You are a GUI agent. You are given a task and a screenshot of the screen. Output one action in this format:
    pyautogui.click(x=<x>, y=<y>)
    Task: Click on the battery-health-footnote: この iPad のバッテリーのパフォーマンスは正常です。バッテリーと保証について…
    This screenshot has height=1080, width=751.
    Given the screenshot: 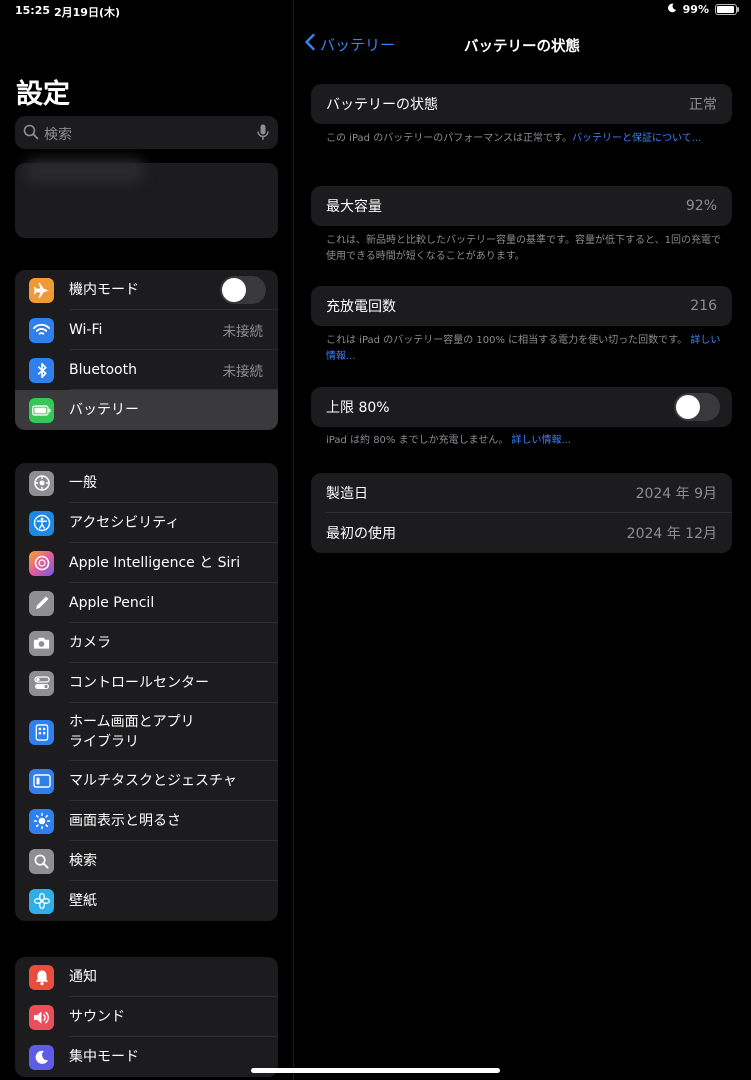 What is the action you would take?
    pyautogui.click(x=523, y=139)
    